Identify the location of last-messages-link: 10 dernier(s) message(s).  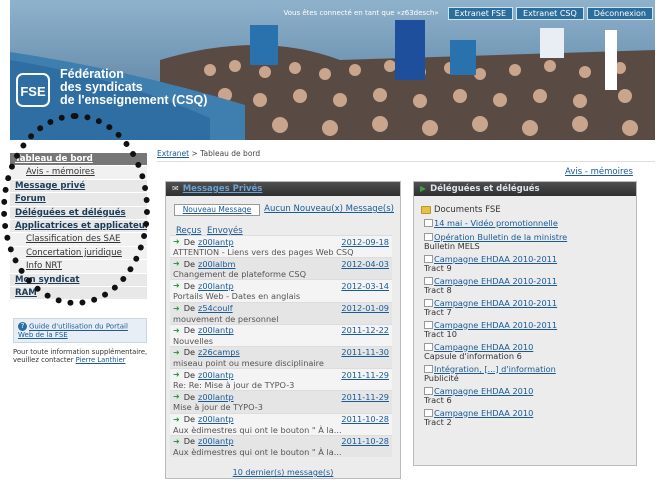
(283, 472).